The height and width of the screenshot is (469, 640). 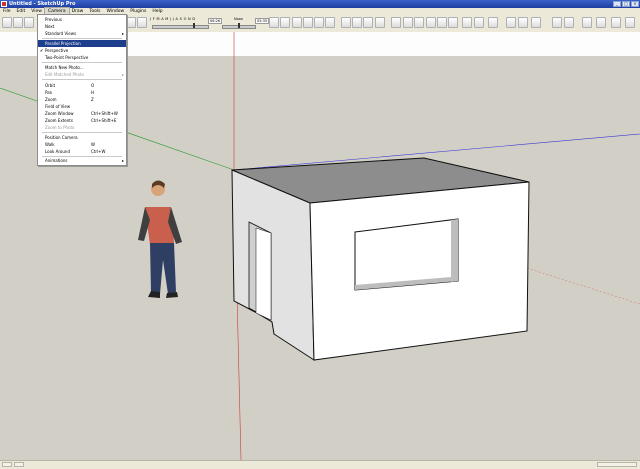 I want to click on menu-item-standard-views-label: Standard Views, so click(x=61, y=33).